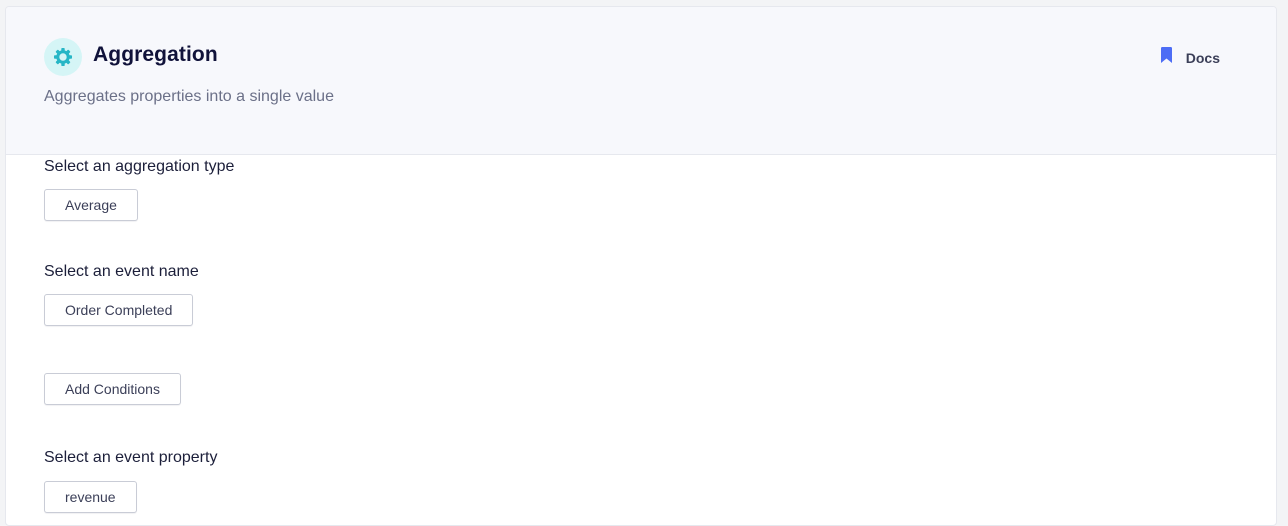 Image resolution: width=1288 pixels, height=526 pixels. Describe the element at coordinates (131, 457) in the screenshot. I see `event-property-label: Select an event property` at that location.